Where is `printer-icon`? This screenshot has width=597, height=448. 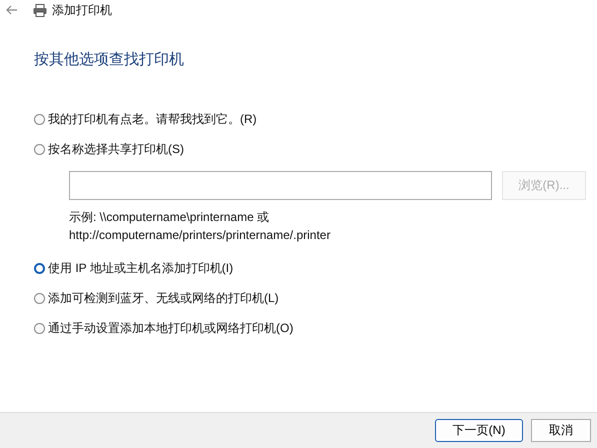
printer-icon is located at coordinates (40, 10).